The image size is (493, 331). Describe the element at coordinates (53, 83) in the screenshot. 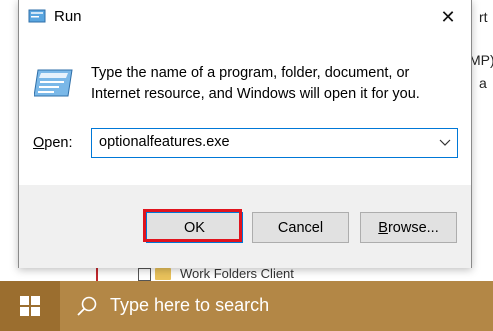

I see `run-icon` at that location.